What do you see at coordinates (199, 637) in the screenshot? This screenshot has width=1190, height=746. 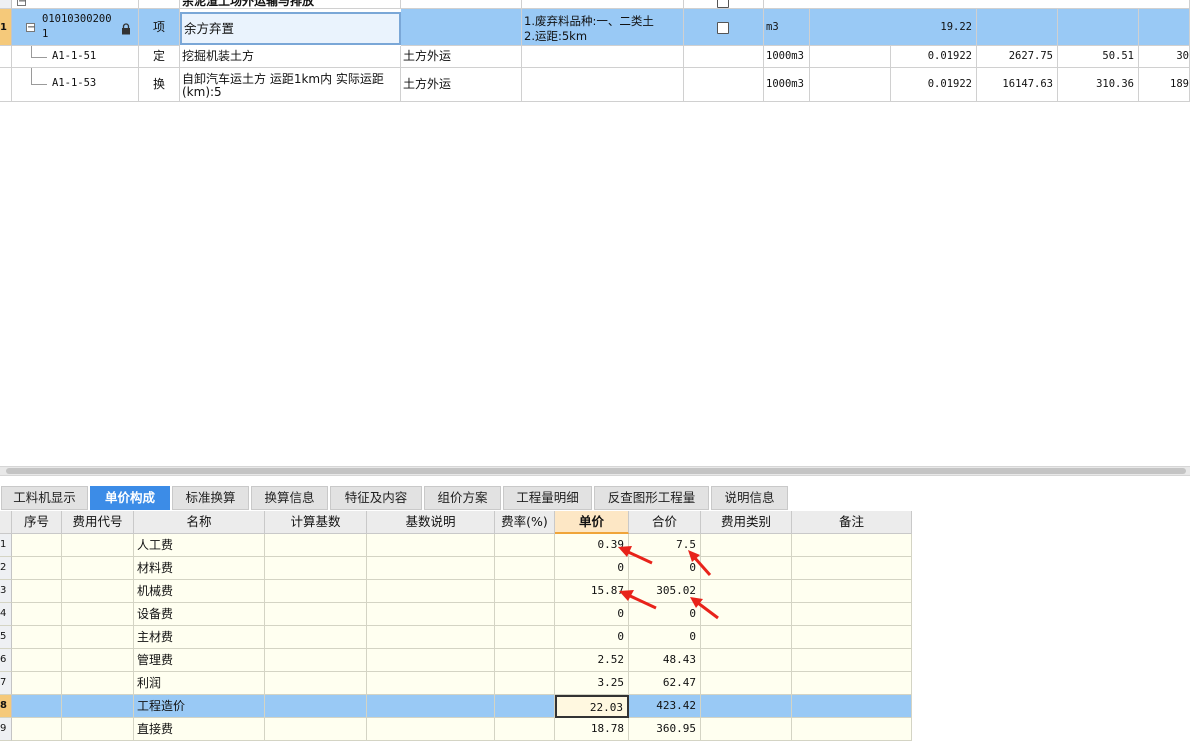 I see `fee-name: 主材费` at bounding box center [199, 637].